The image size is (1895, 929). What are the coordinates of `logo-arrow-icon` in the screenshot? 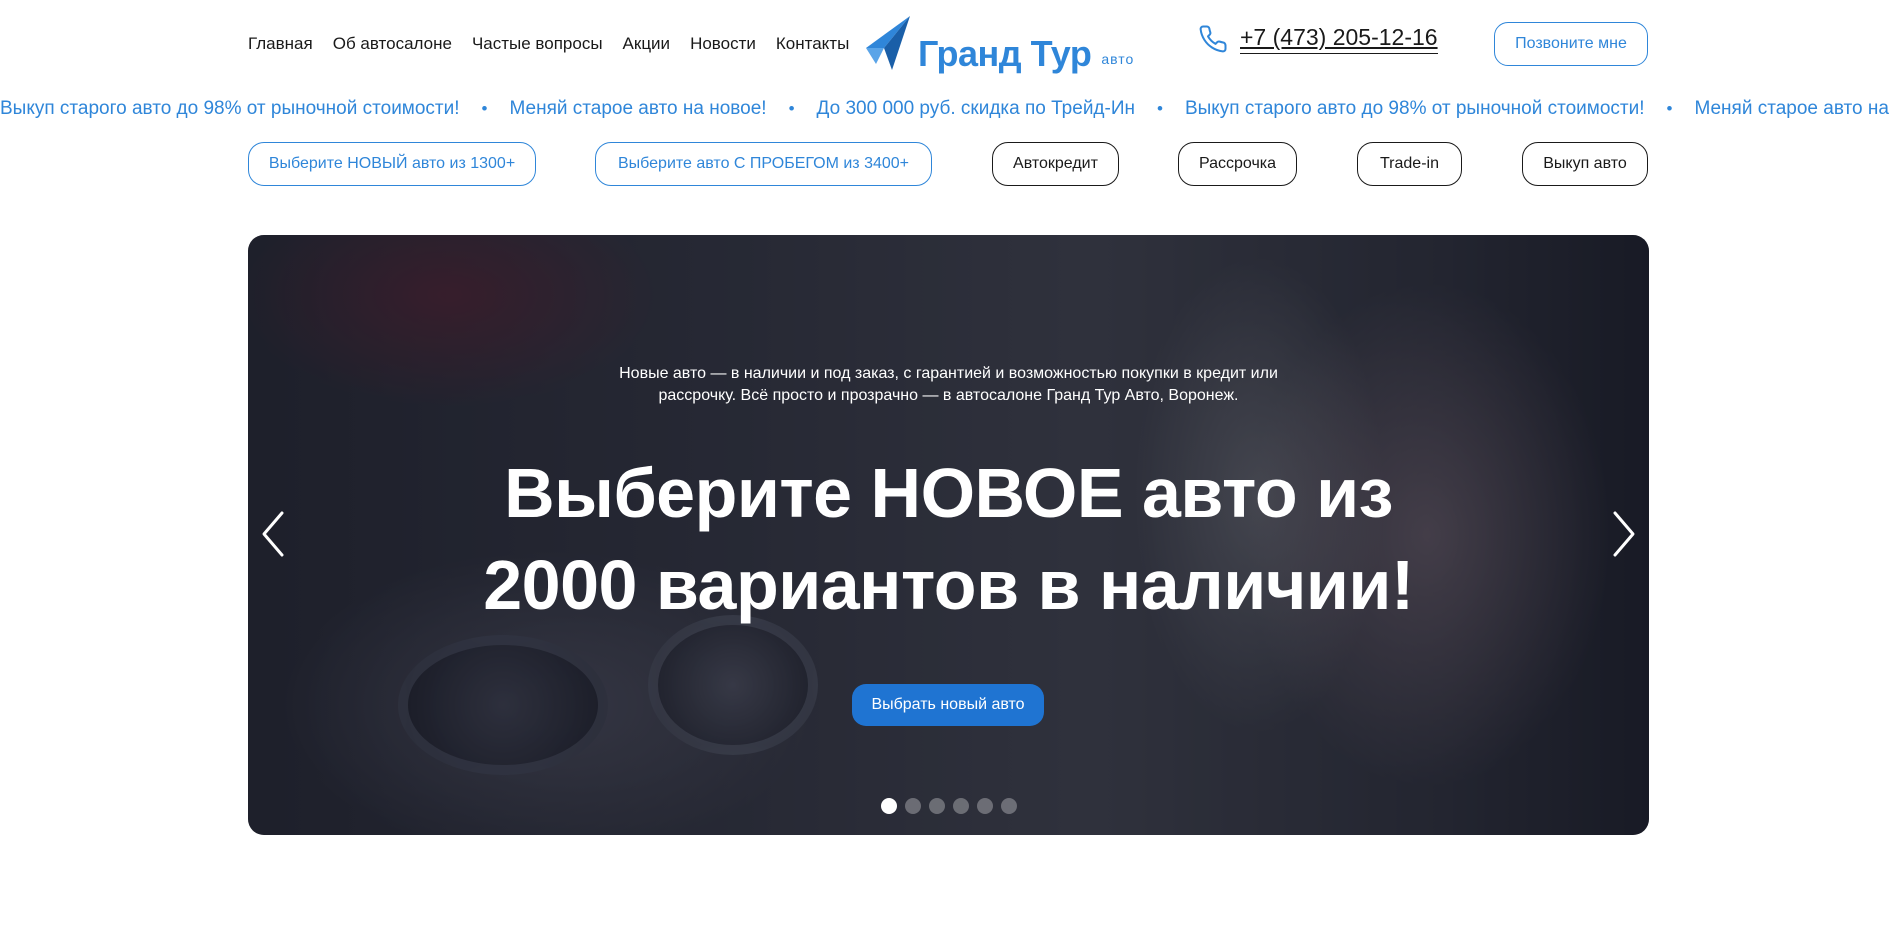 It's located at (888, 43).